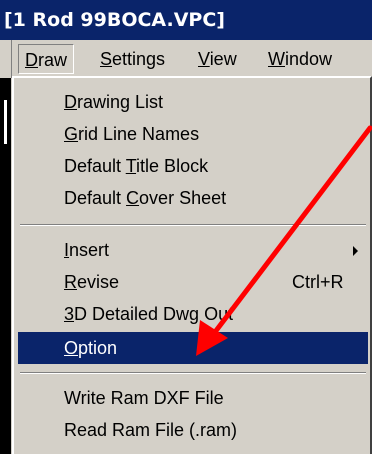 The width and height of the screenshot is (372, 454). What do you see at coordinates (139, 134) in the screenshot?
I see `item-label: rid Line Names` at bounding box center [139, 134].